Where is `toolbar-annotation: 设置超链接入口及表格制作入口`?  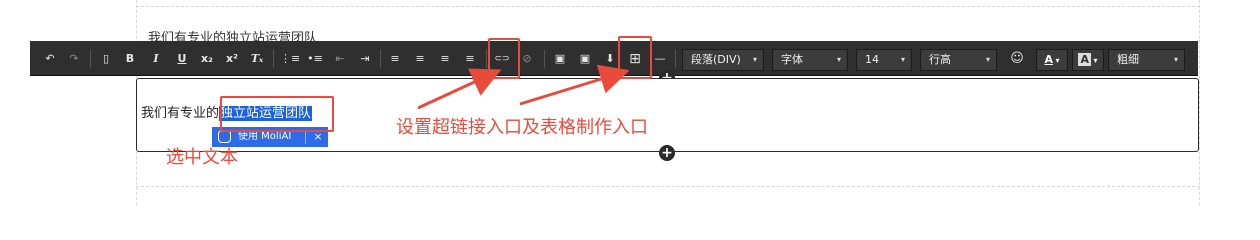 toolbar-annotation: 设置超链接入口及表格制作入口 is located at coordinates (522, 127).